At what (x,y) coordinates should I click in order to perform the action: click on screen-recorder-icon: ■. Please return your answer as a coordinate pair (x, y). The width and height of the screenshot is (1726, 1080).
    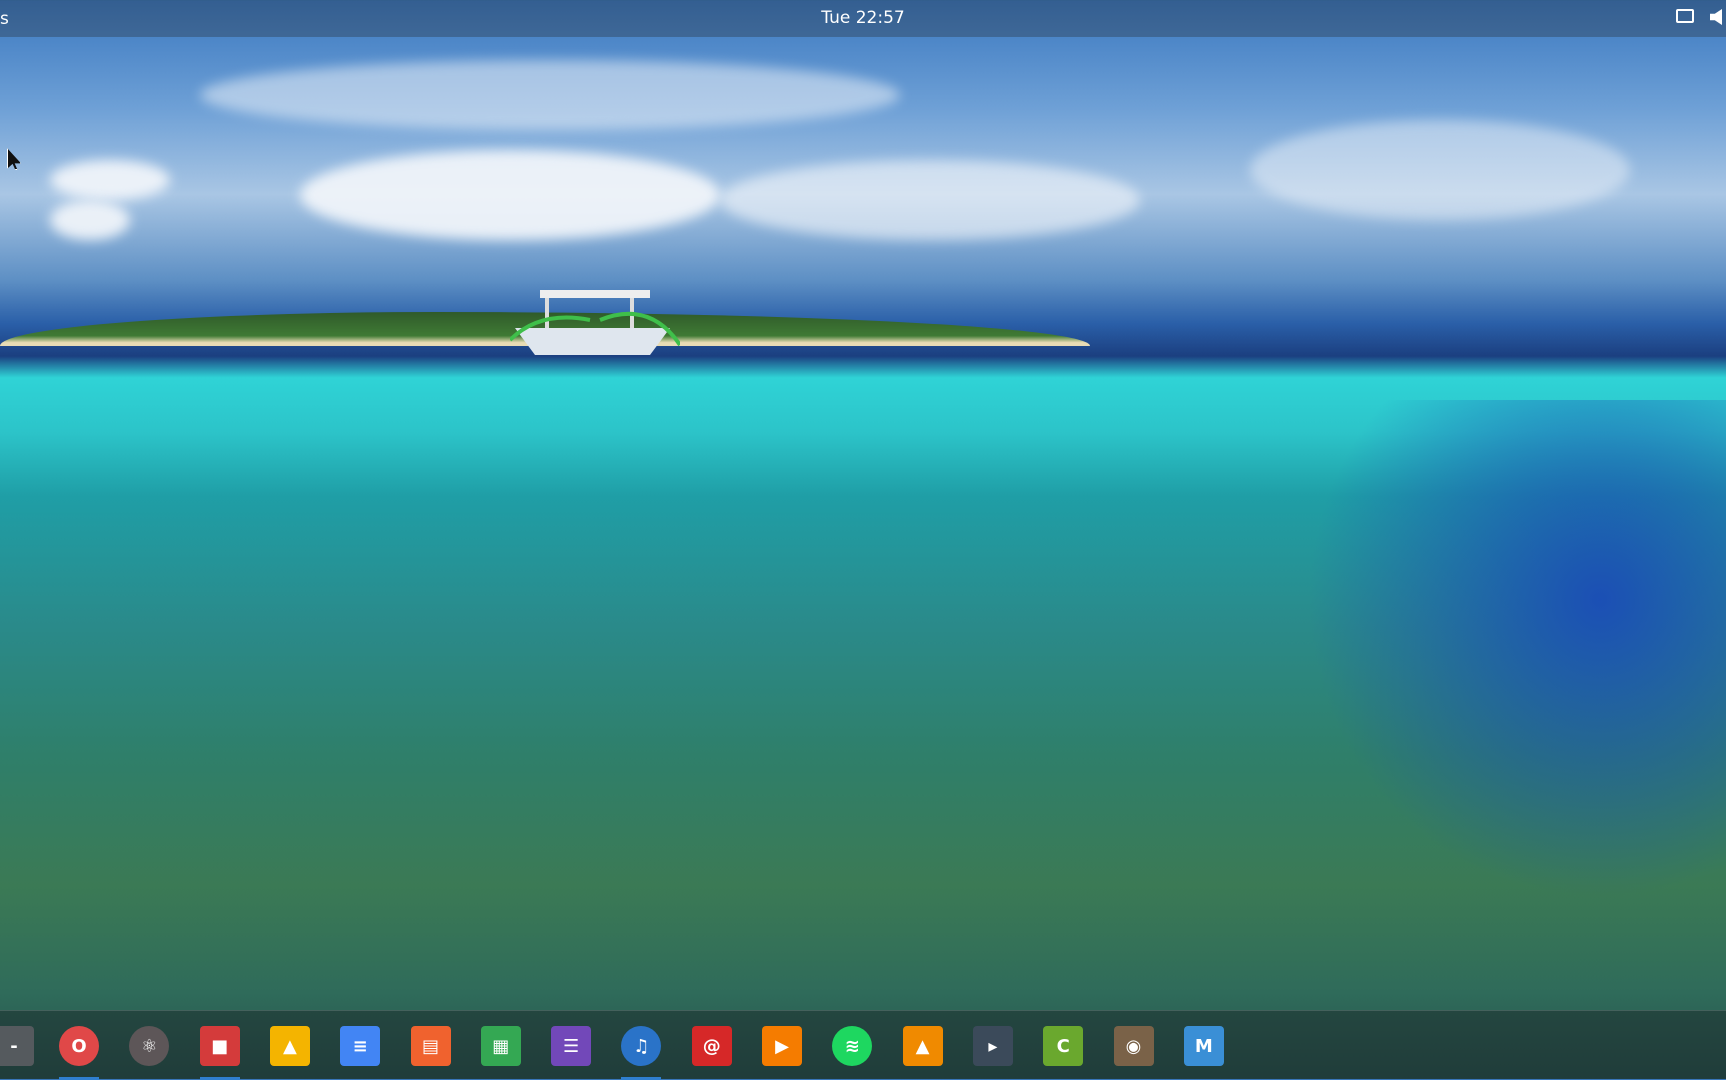
    Looking at the image, I should click on (219, 1046).